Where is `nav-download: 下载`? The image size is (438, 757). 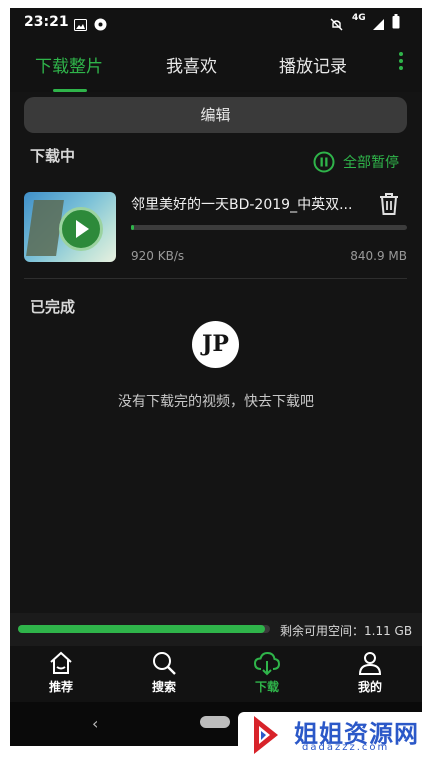 nav-download: 下载 is located at coordinates (267, 672).